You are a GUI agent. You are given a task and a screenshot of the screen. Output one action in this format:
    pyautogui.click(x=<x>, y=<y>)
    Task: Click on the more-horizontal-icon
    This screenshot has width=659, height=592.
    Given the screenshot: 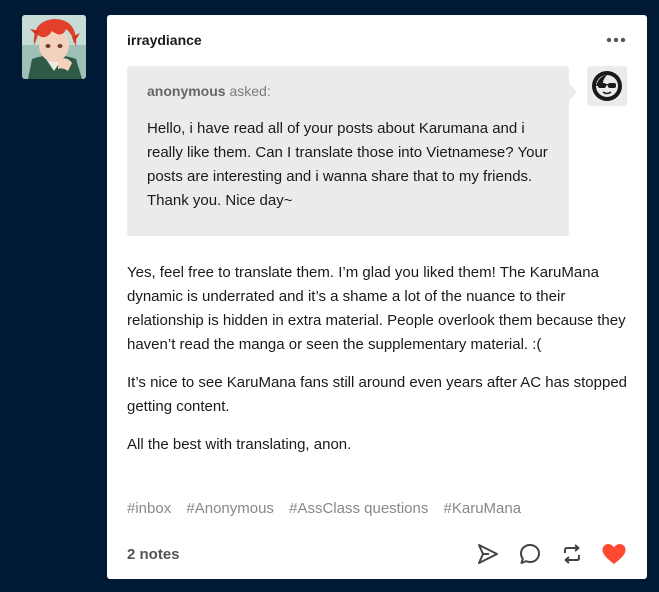 What is the action you would take?
    pyautogui.click(x=616, y=40)
    